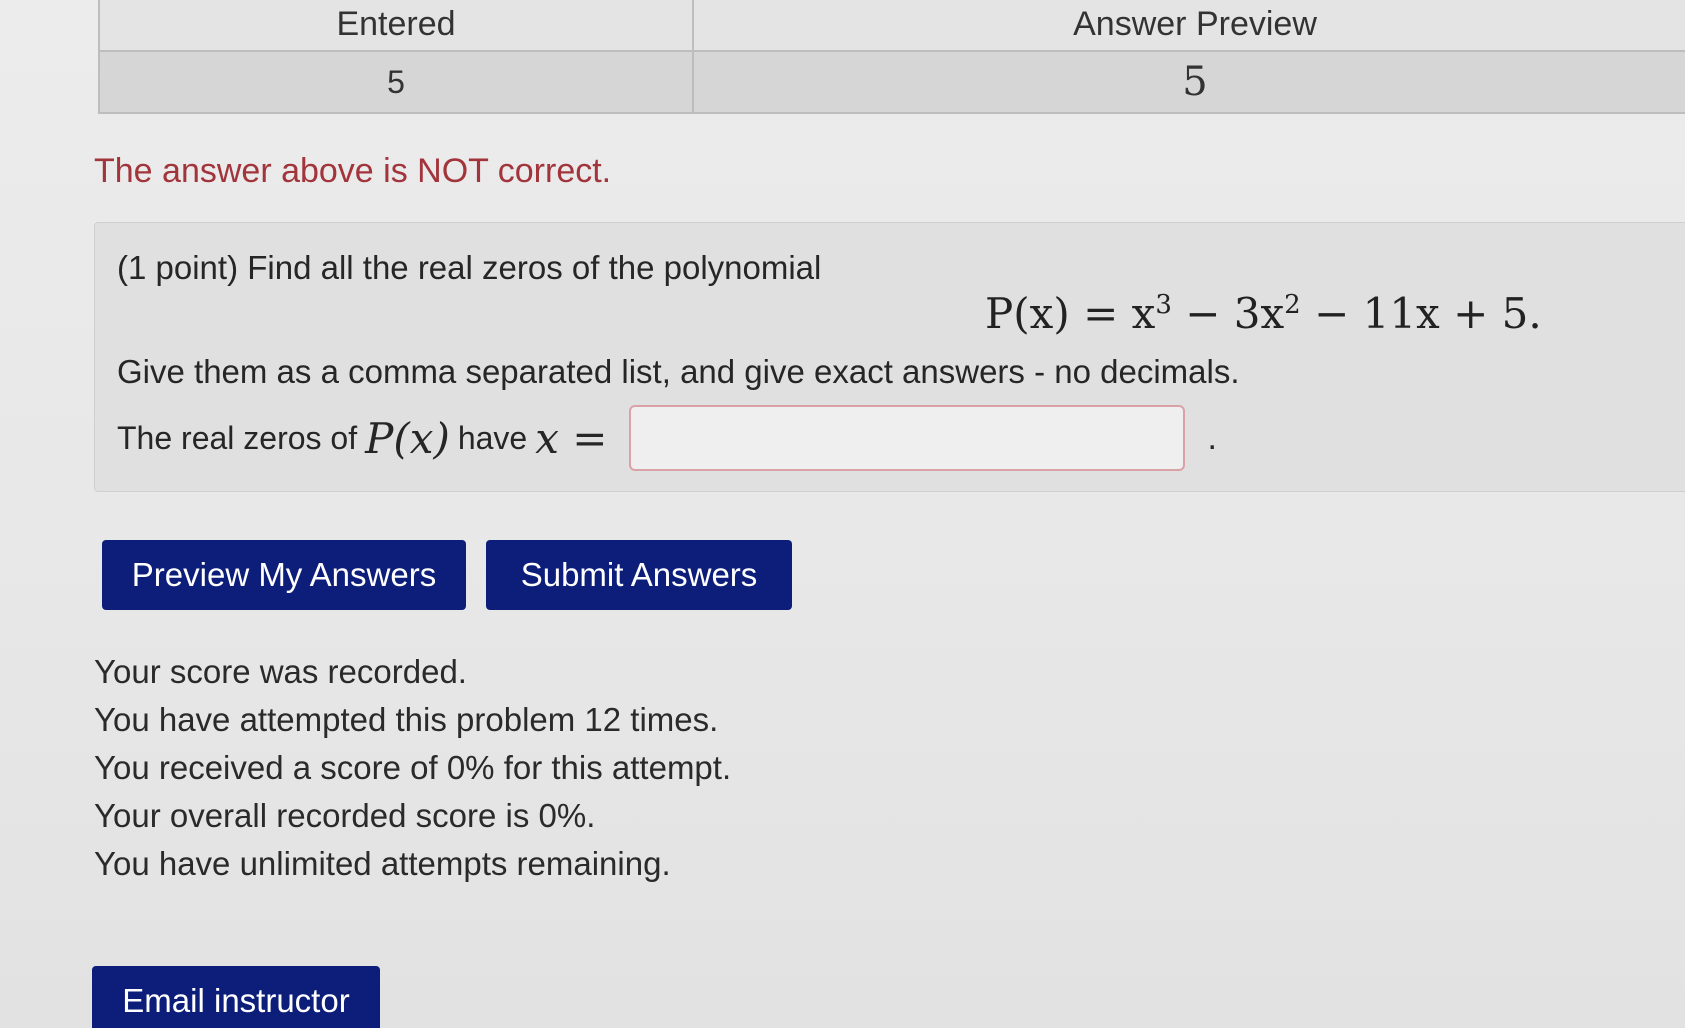 The image size is (1685, 1028). What do you see at coordinates (237, 437) in the screenshot?
I see `answer-prefix: The real zeros of` at bounding box center [237, 437].